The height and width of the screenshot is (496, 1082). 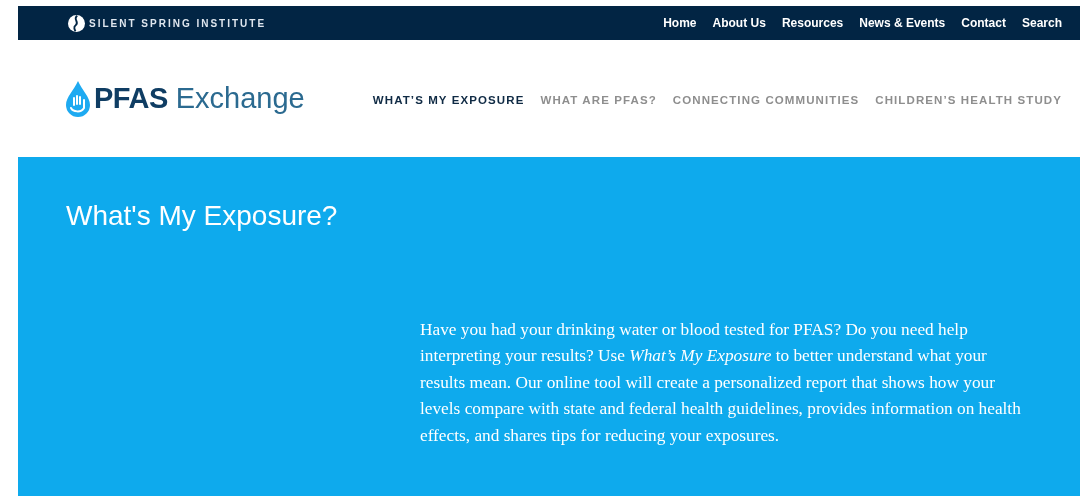 What do you see at coordinates (202, 216) in the screenshot?
I see `page-title: What's My Exposure?` at bounding box center [202, 216].